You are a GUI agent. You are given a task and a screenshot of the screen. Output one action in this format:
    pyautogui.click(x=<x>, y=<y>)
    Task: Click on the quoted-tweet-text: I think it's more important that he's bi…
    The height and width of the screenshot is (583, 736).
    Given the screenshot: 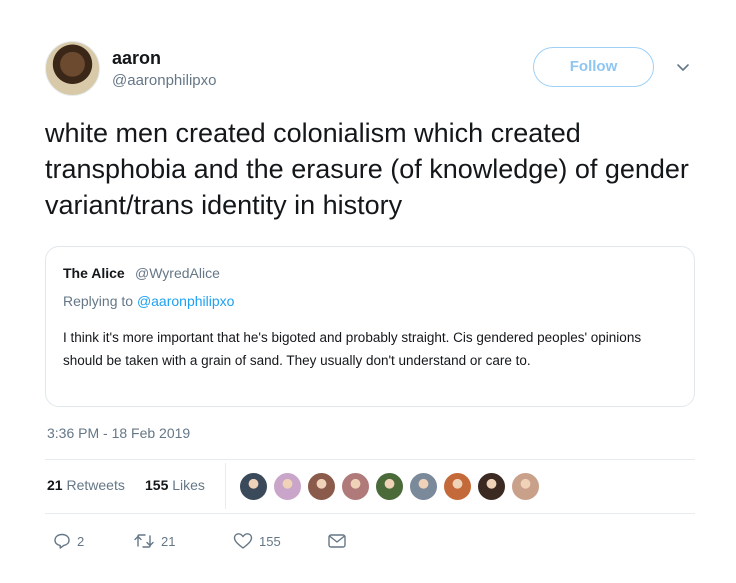 What is the action you would take?
    pyautogui.click(x=352, y=349)
    